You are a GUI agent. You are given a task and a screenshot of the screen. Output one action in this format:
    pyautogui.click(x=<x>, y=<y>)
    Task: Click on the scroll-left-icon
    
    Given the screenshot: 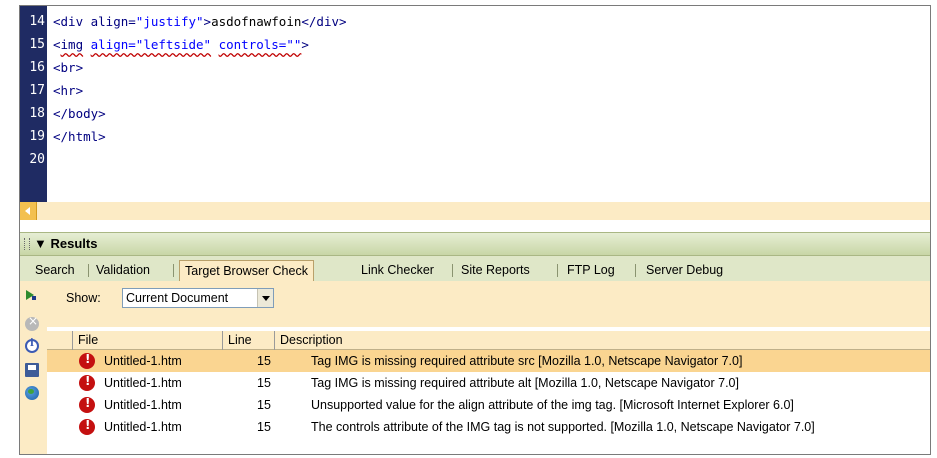 What is the action you would take?
    pyautogui.click(x=28, y=211)
    